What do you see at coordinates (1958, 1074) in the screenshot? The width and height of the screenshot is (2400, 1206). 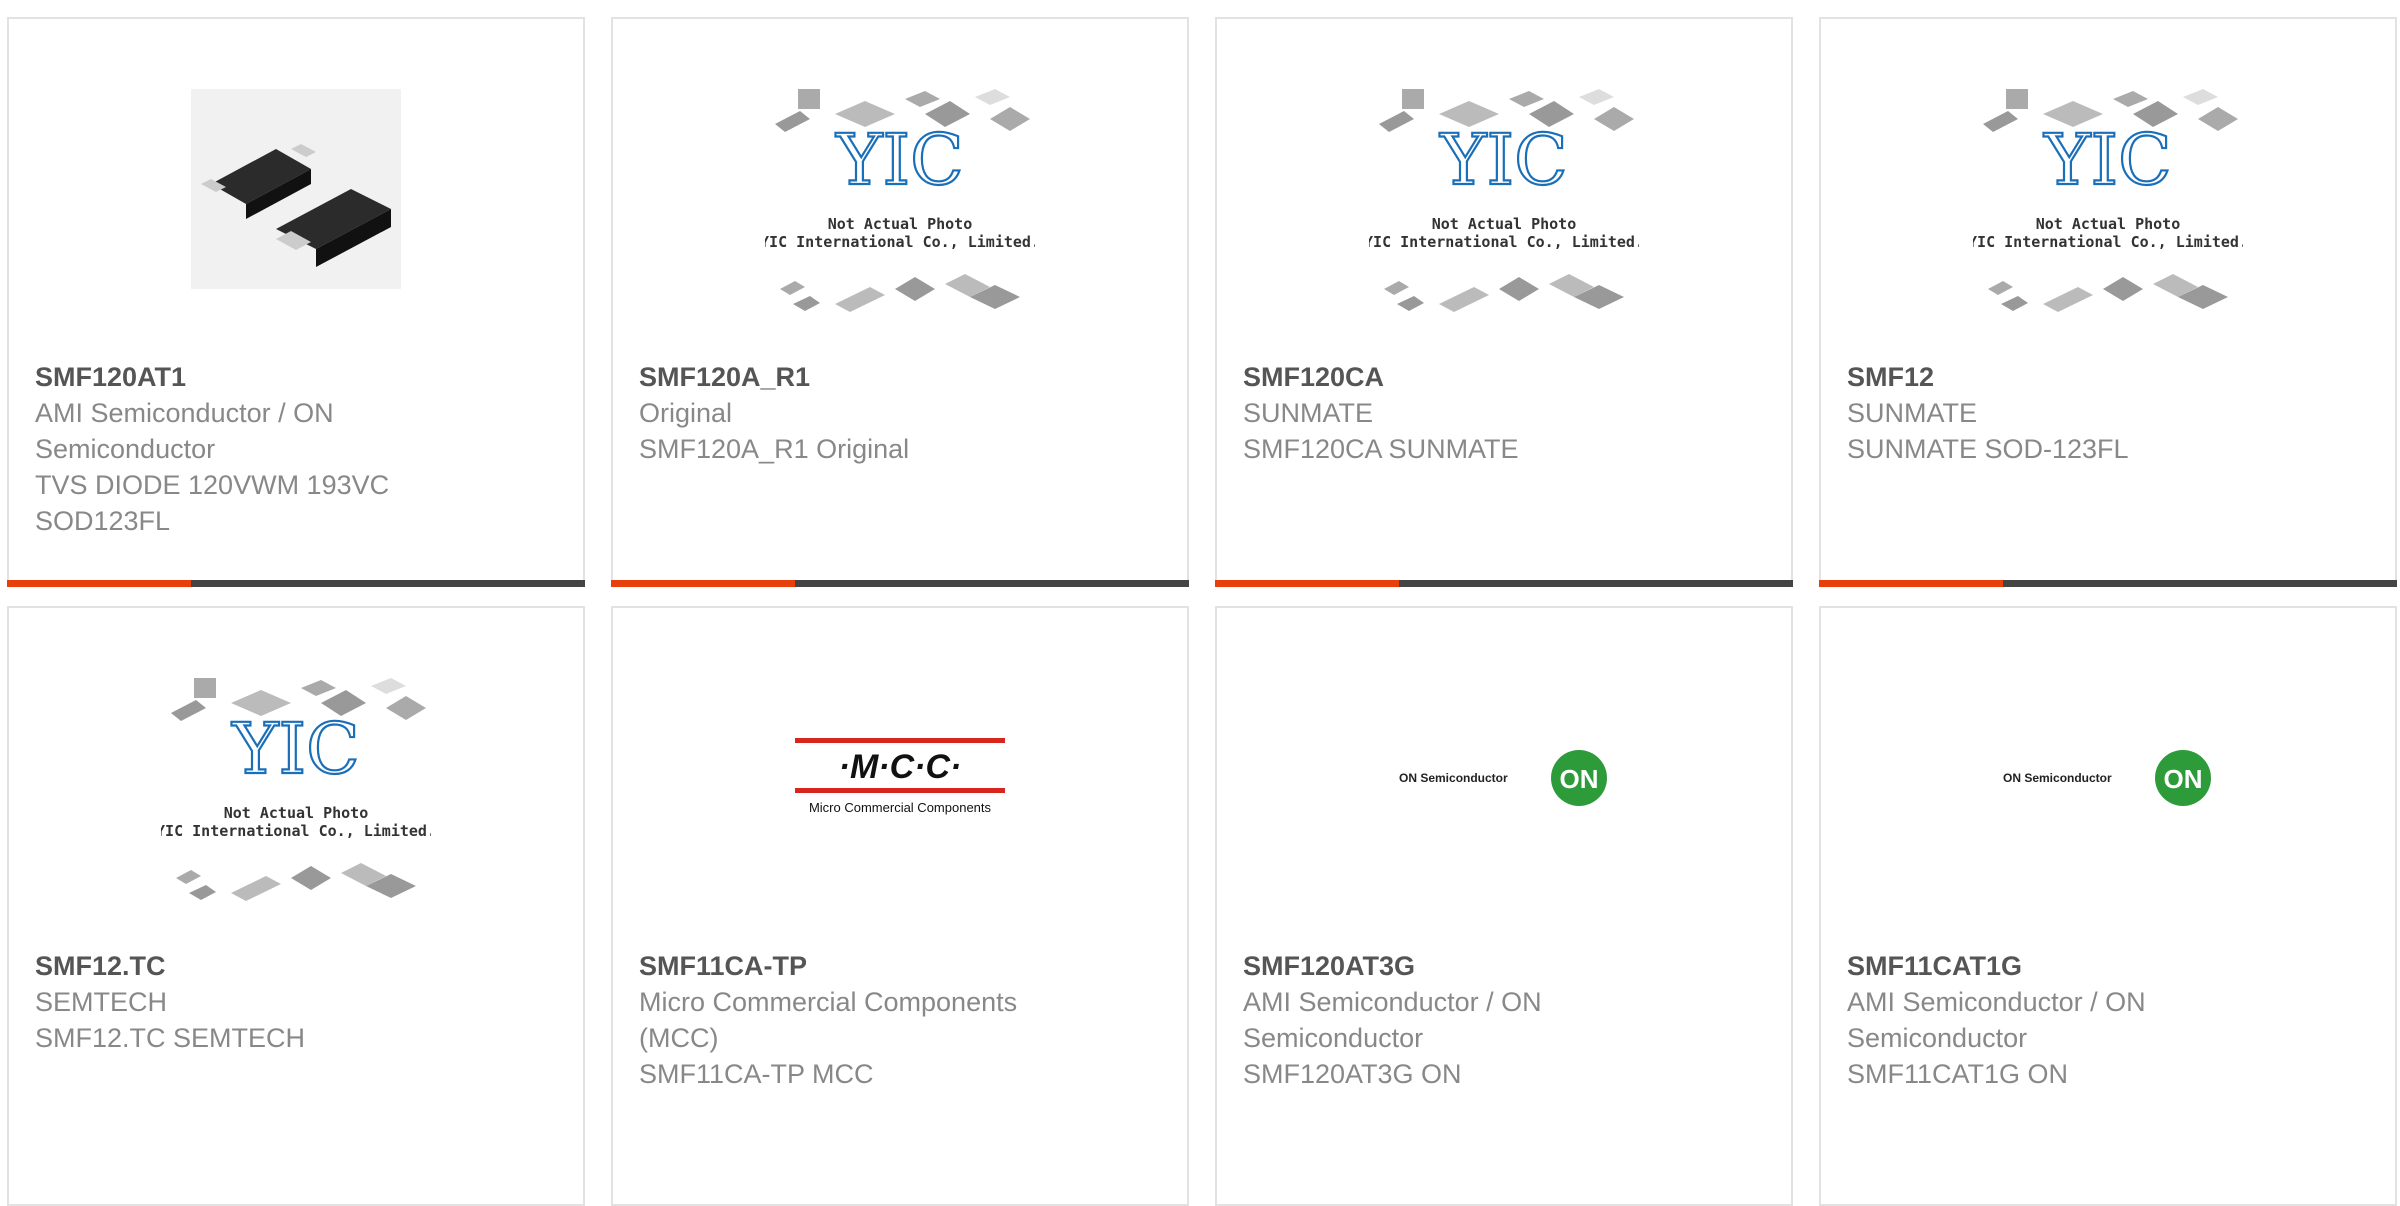 I see `description: SMF11CAT1G ON` at bounding box center [1958, 1074].